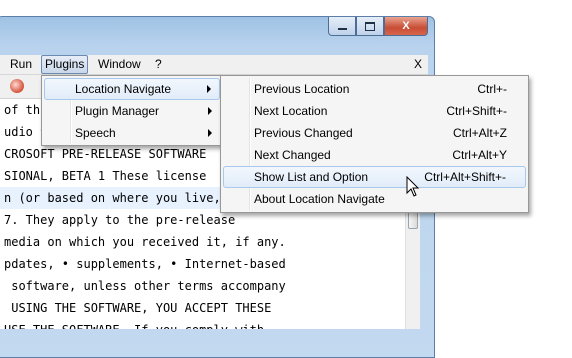 Image resolution: width=572 pixels, height=358 pixels. I want to click on editor-line: pdates, • supplements, • Internet-based, so click(145, 264).